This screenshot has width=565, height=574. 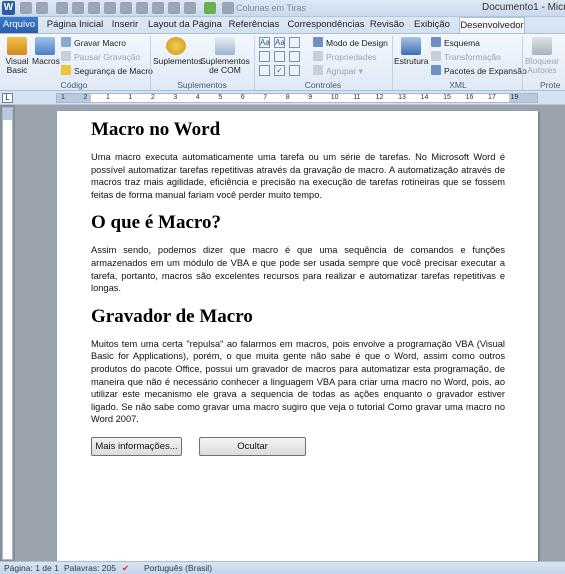 I want to click on design-mode-icon, so click(x=318, y=42).